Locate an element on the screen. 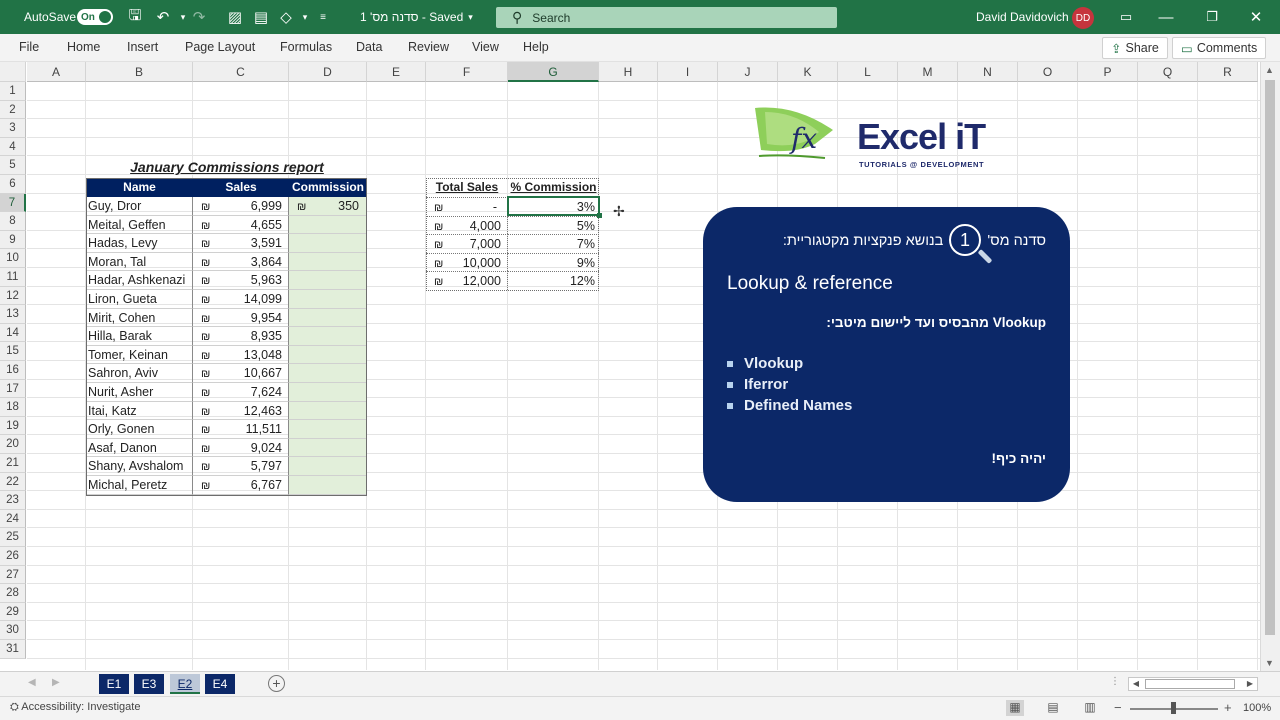  row-header-15: 15 is located at coordinates (13, 351).